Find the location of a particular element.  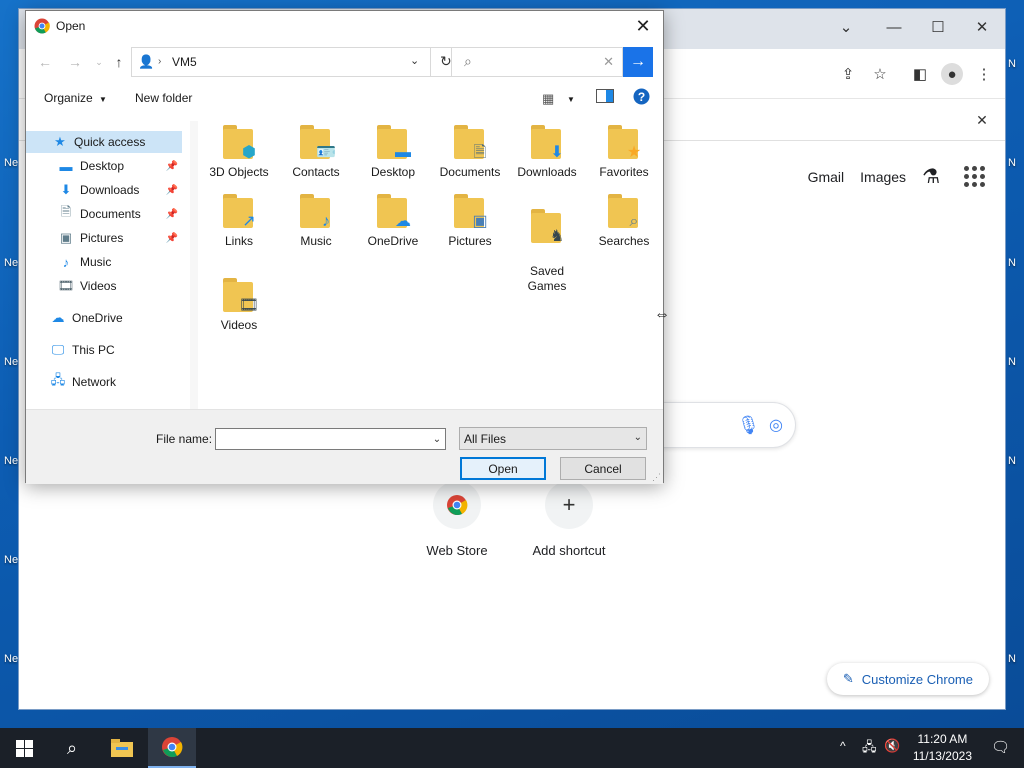

side-panel-icon: ◧ is located at coordinates (920, 74).